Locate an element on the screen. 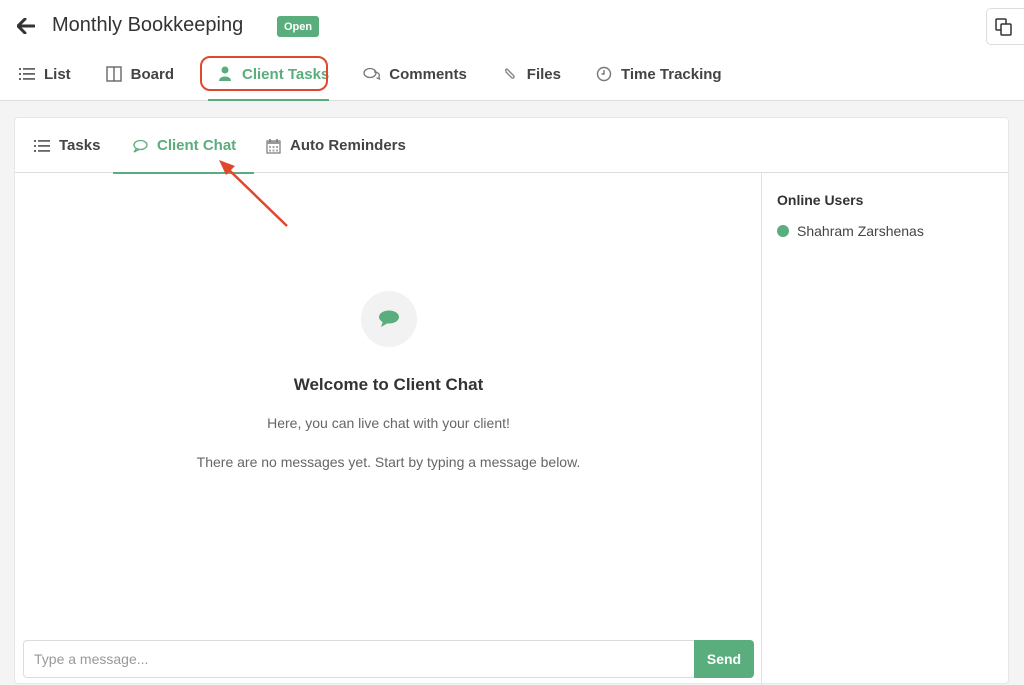  copy-button is located at coordinates (1005, 26).